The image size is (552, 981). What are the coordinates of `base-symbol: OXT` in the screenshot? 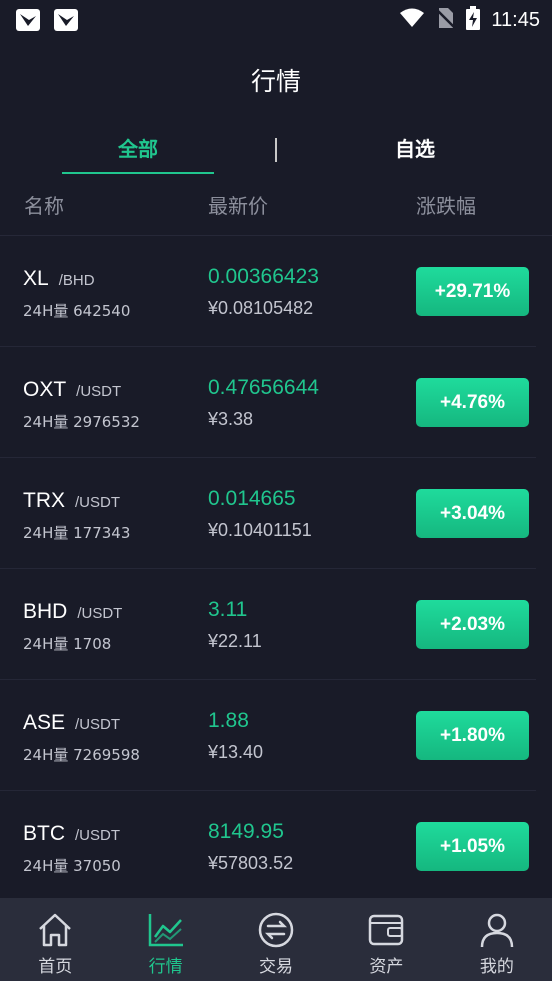 It's located at (45, 389).